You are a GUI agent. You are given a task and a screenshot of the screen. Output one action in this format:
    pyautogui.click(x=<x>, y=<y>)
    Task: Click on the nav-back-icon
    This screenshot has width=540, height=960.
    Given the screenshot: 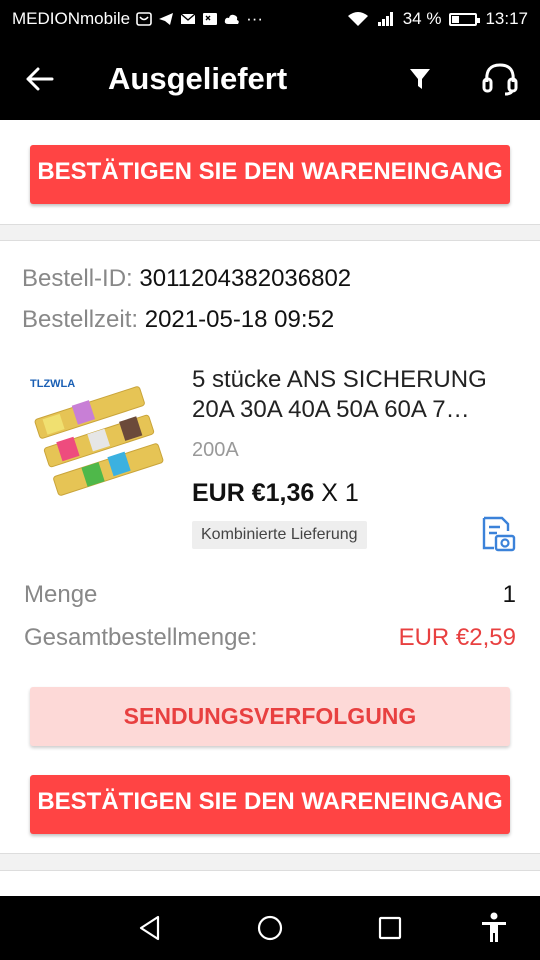 What is the action you would take?
    pyautogui.click(x=149, y=928)
    